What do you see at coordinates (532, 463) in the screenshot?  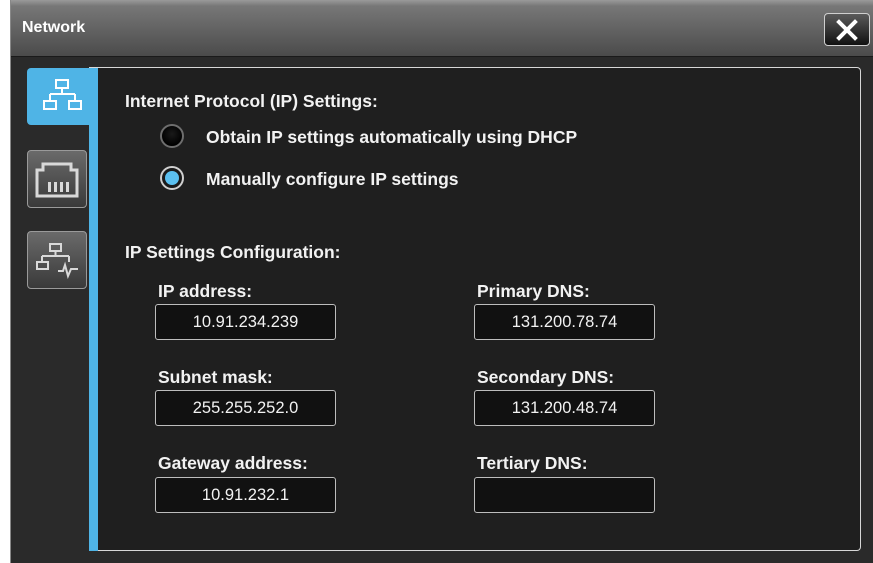 I see `tertiary-dns-label: Tertiary DNS:` at bounding box center [532, 463].